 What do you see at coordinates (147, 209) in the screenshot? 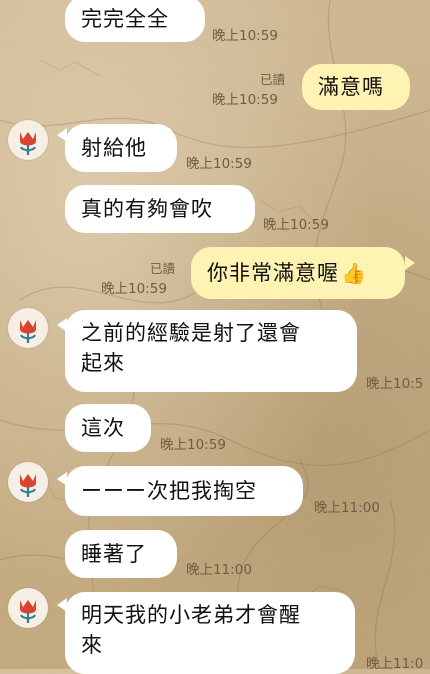
I see `message-text: 真的有夠會吹` at bounding box center [147, 209].